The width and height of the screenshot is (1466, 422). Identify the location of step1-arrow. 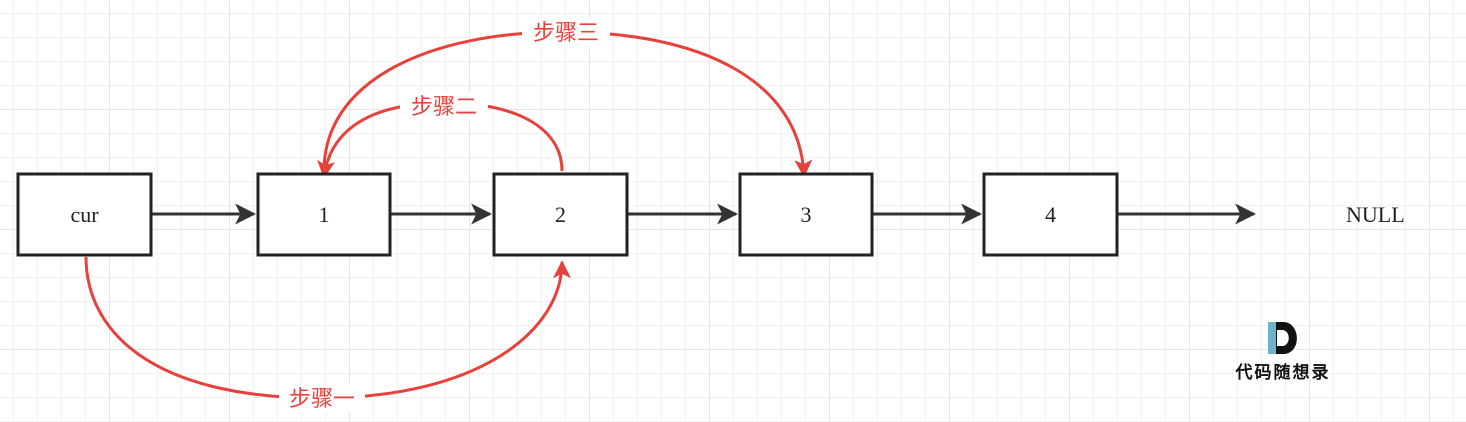
(327, 328).